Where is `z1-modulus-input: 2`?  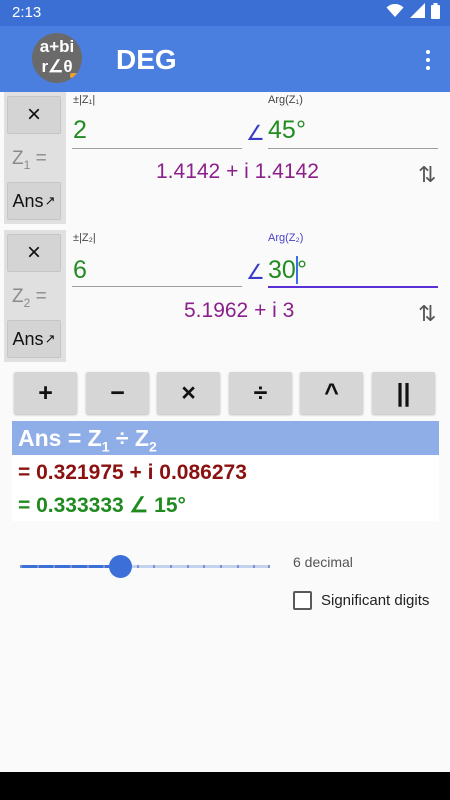
z1-modulus-input: 2 is located at coordinates (80, 130).